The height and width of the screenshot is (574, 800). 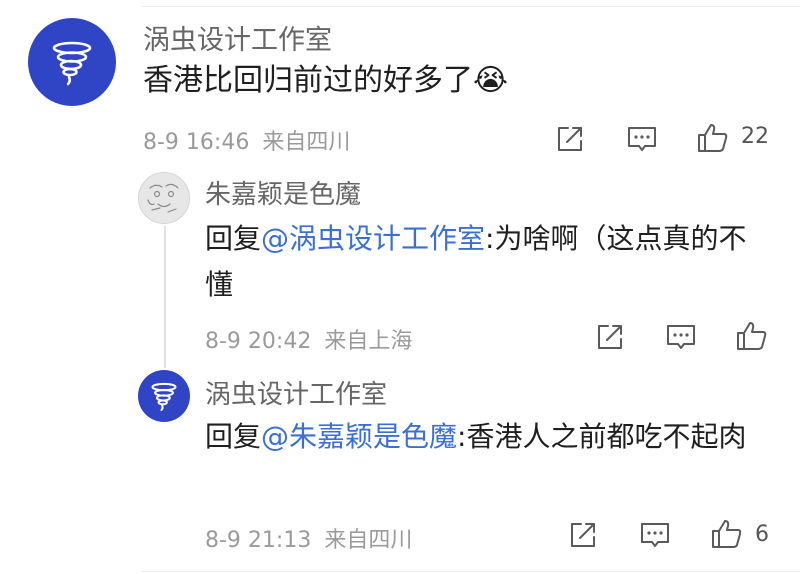 I want to click on reply-text: 回复@涡虫设计工作室:为啥啊（这点真的不懂, so click(x=485, y=262).